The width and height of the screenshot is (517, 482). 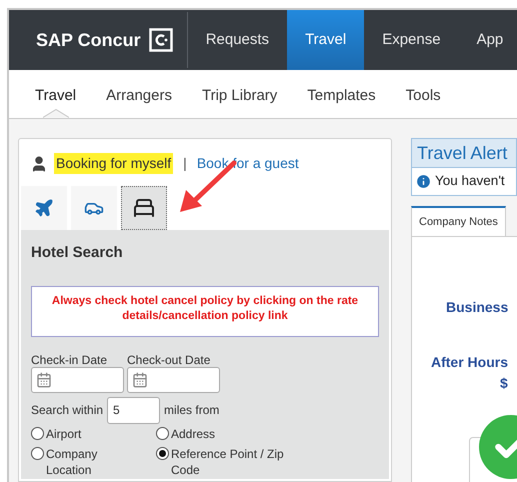 I want to click on date-label: Check-out Date, so click(x=169, y=359).